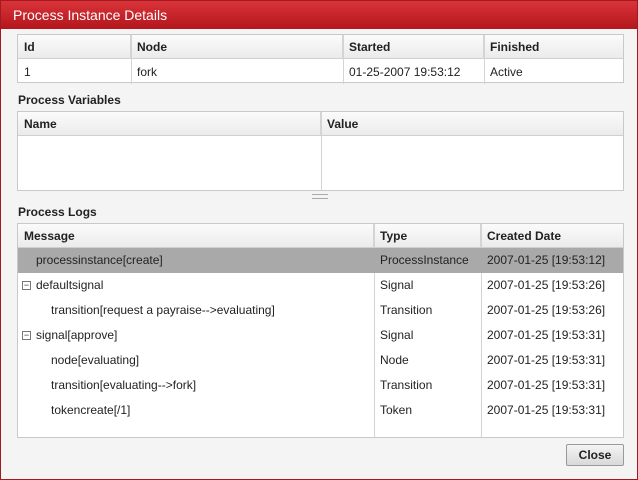 The image size is (638, 480). Describe the element at coordinates (77, 335) in the screenshot. I see `log-message: signal[approve]` at that location.